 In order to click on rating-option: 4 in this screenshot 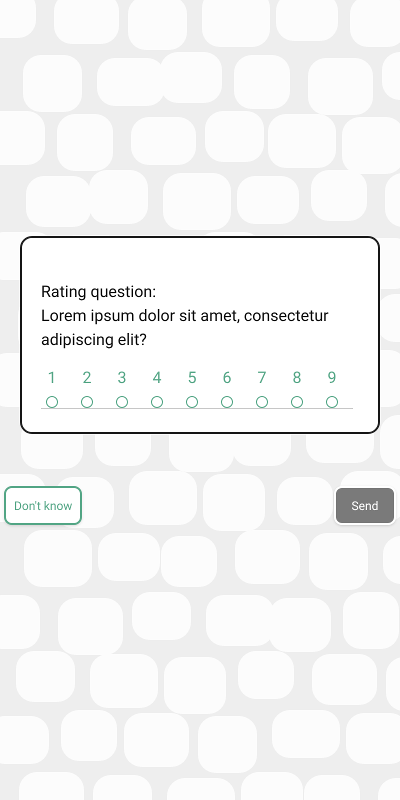, I will do `click(157, 388)`.